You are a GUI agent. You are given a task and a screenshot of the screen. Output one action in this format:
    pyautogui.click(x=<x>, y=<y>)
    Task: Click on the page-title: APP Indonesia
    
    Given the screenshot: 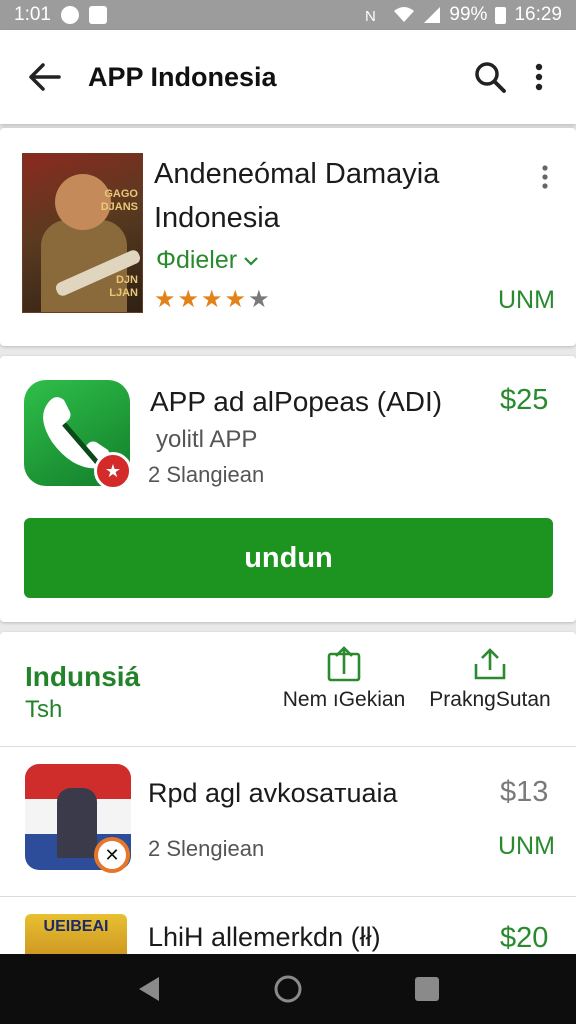 What is the action you would take?
    pyautogui.click(x=182, y=76)
    